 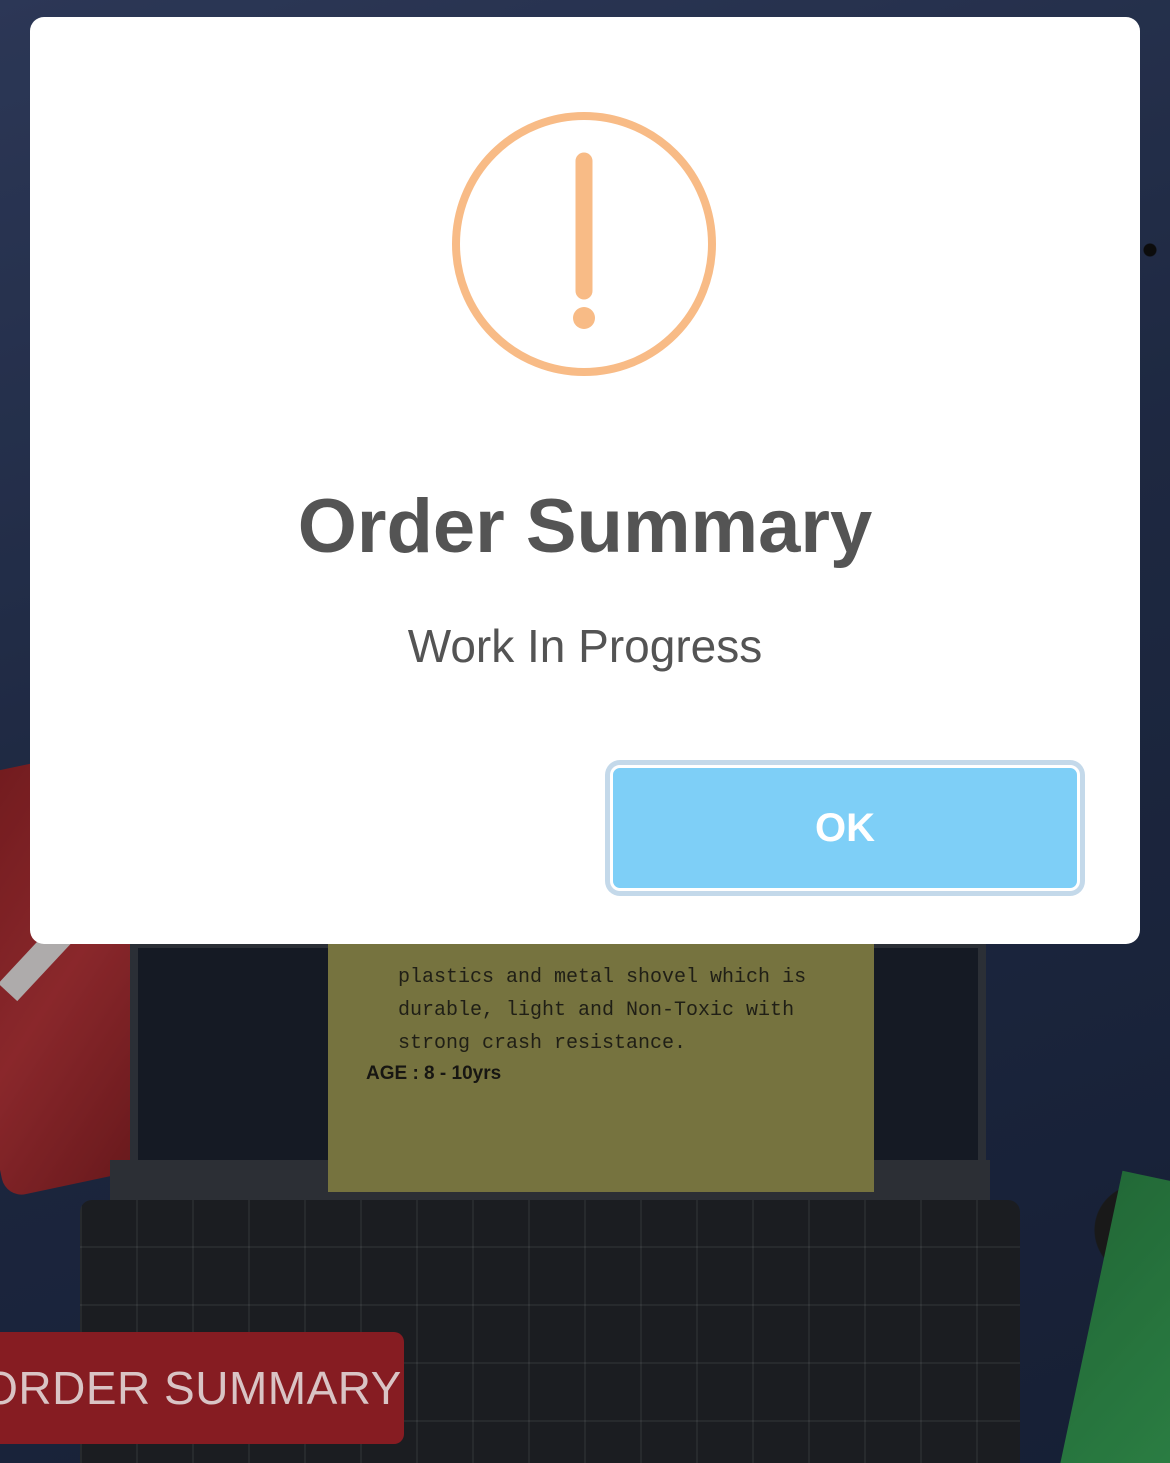 I want to click on dialog-message: Work In Progress, so click(x=585, y=646).